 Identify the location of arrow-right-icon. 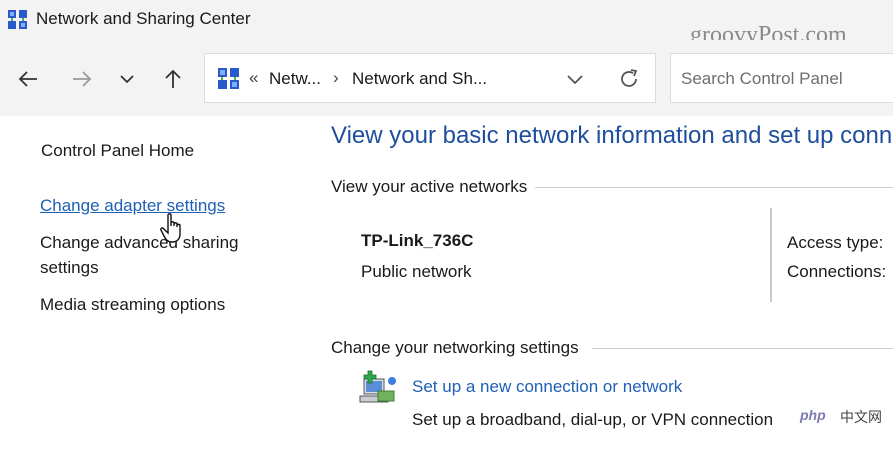
(81, 79).